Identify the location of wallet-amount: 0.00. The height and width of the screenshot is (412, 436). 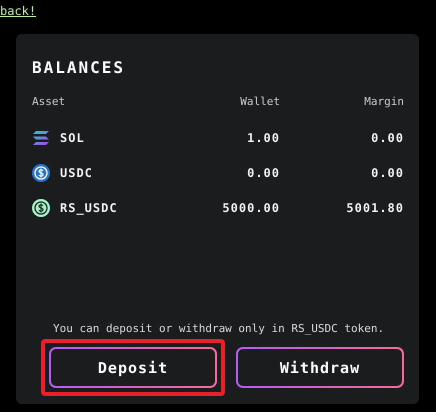
(263, 173).